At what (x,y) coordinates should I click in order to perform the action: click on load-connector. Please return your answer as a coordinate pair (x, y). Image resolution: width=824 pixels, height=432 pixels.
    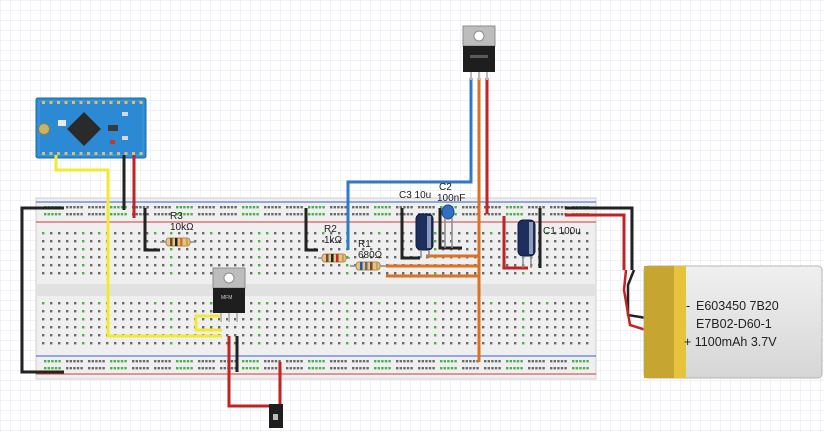
    Looking at the image, I should click on (276, 416).